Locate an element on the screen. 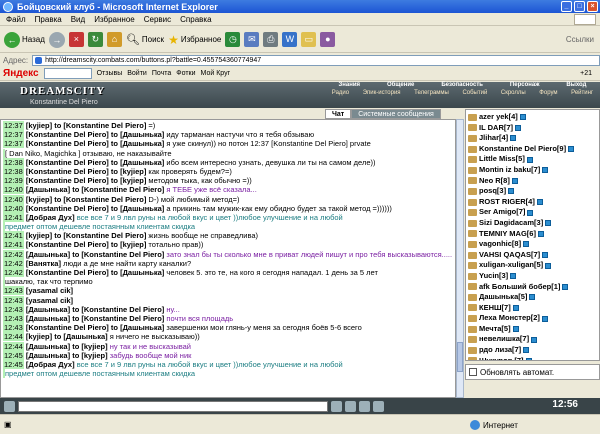 Image resolution: width=600 pixels, height=434 pixels. tab-system-messages: Системные сообщения is located at coordinates (396, 114).